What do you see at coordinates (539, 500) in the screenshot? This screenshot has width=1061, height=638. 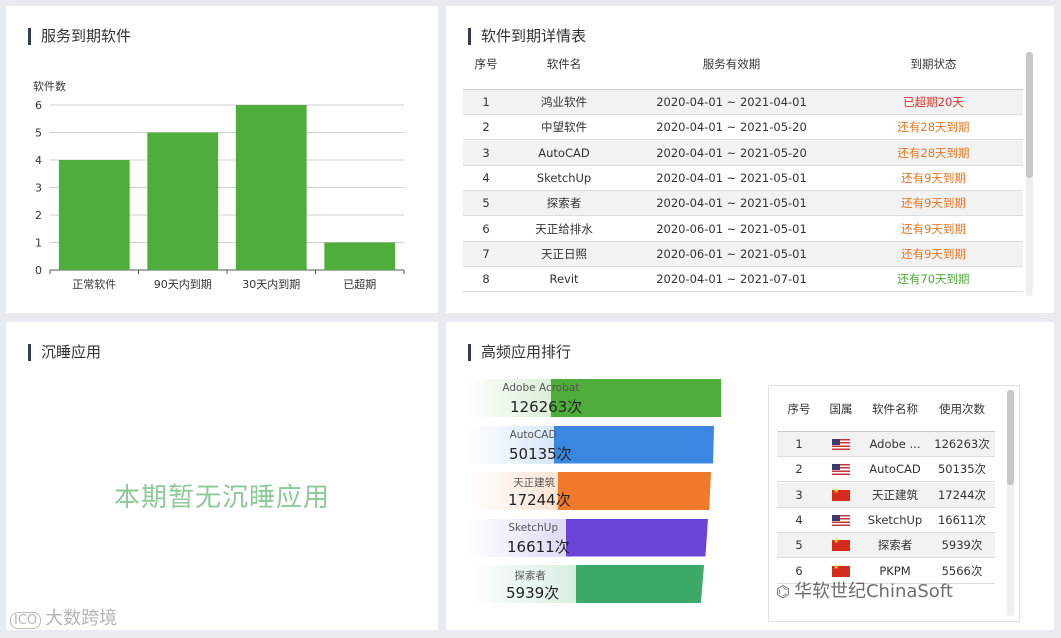 I see `funnel-count: 17244次` at bounding box center [539, 500].